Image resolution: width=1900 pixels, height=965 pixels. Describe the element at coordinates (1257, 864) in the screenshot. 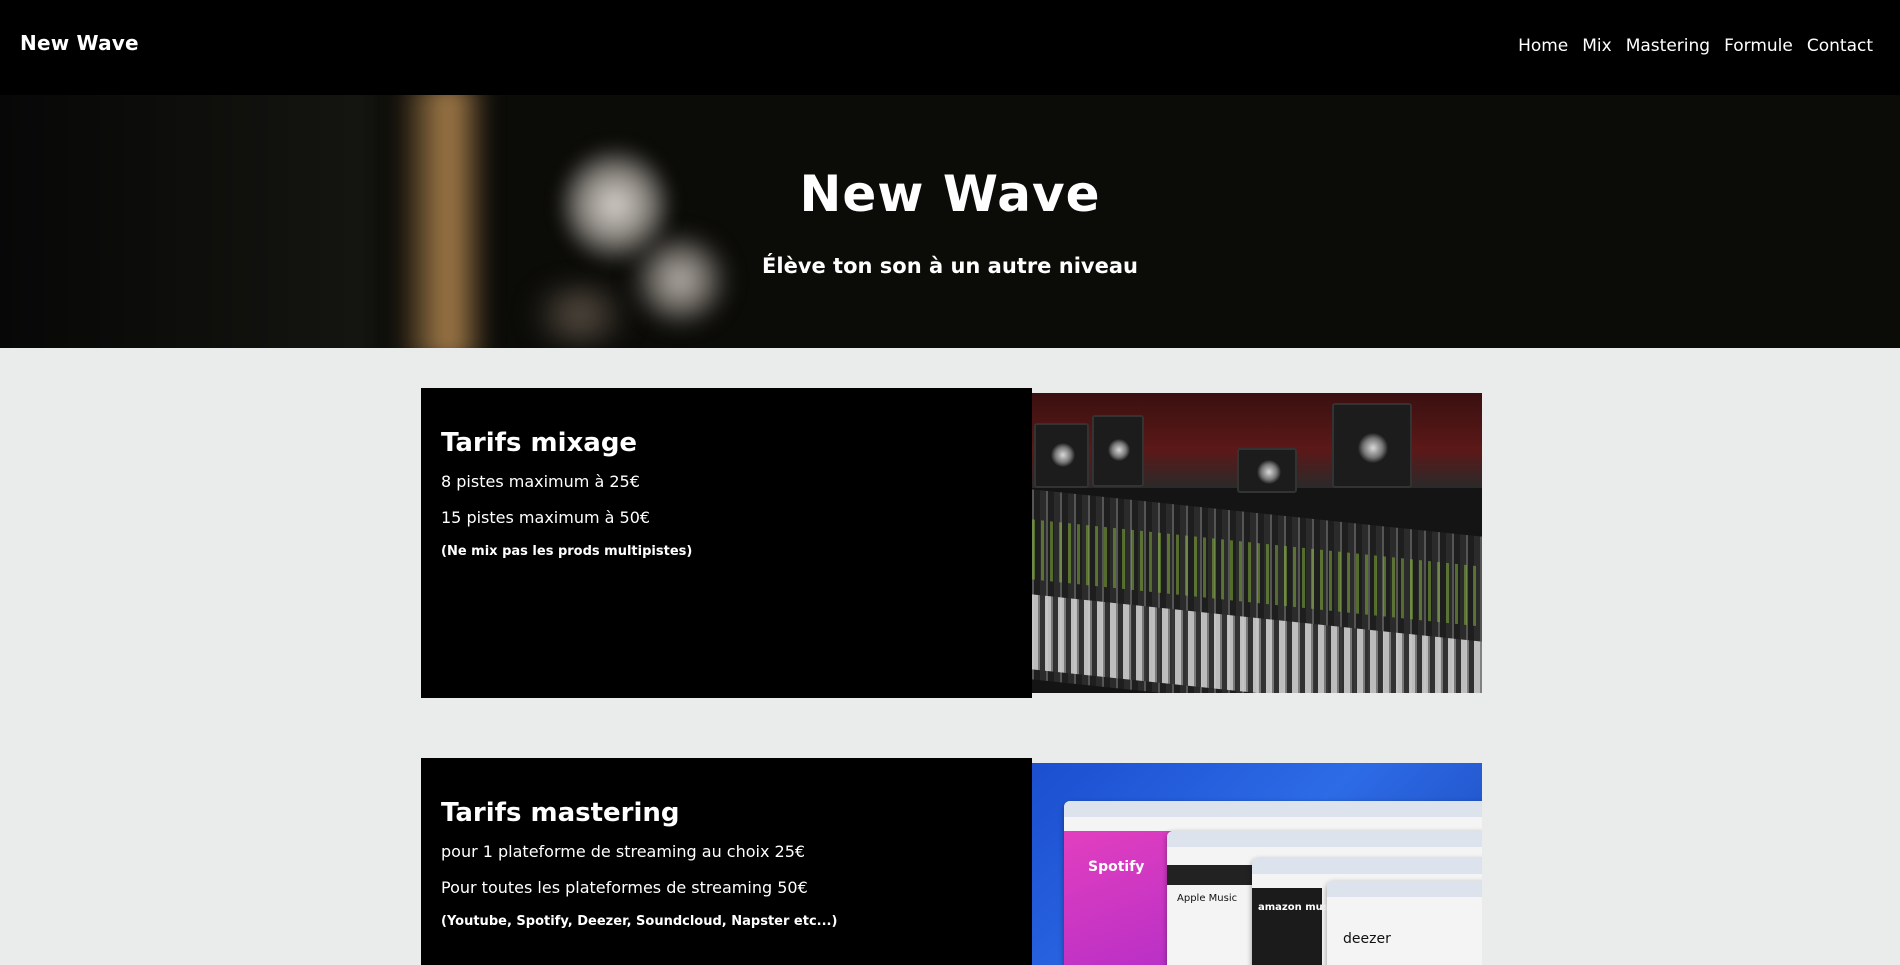

I see `streaming-platforms-image: Spotify Apple Music amazon music deezer` at that location.